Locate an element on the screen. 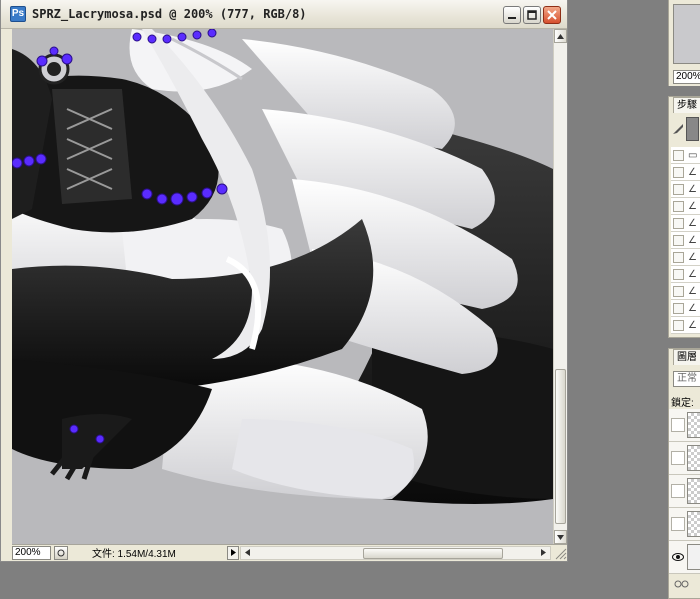 The width and height of the screenshot is (700, 599). brush-icon is located at coordinates (678, 129).